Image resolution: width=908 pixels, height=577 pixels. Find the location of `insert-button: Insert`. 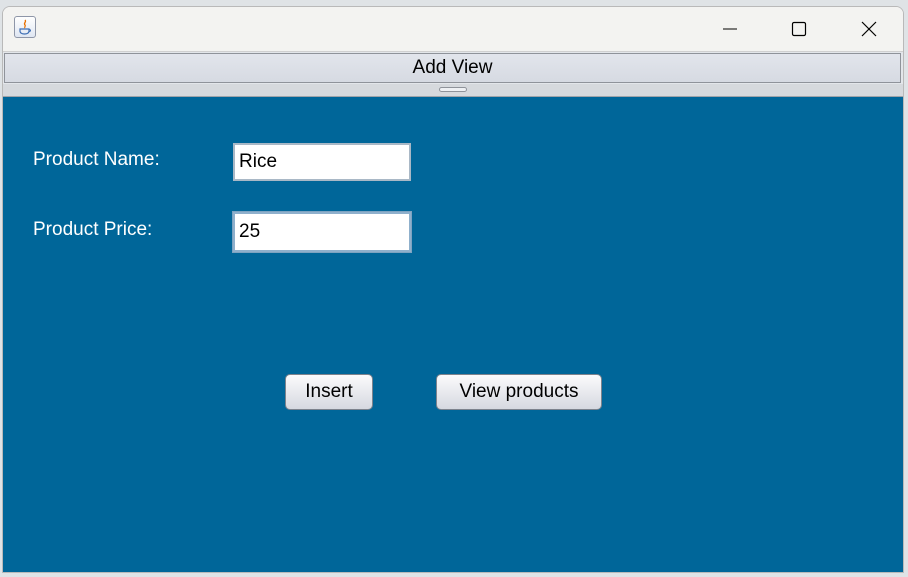

insert-button: Insert is located at coordinates (329, 392).